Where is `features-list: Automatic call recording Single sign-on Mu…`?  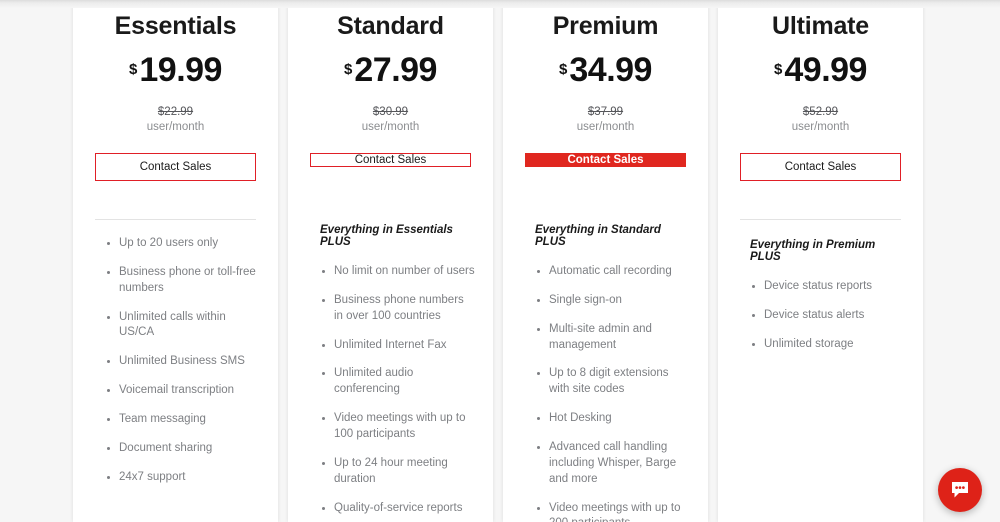
features-list: Automatic call recording Single sign-on Mu… is located at coordinates (612, 393).